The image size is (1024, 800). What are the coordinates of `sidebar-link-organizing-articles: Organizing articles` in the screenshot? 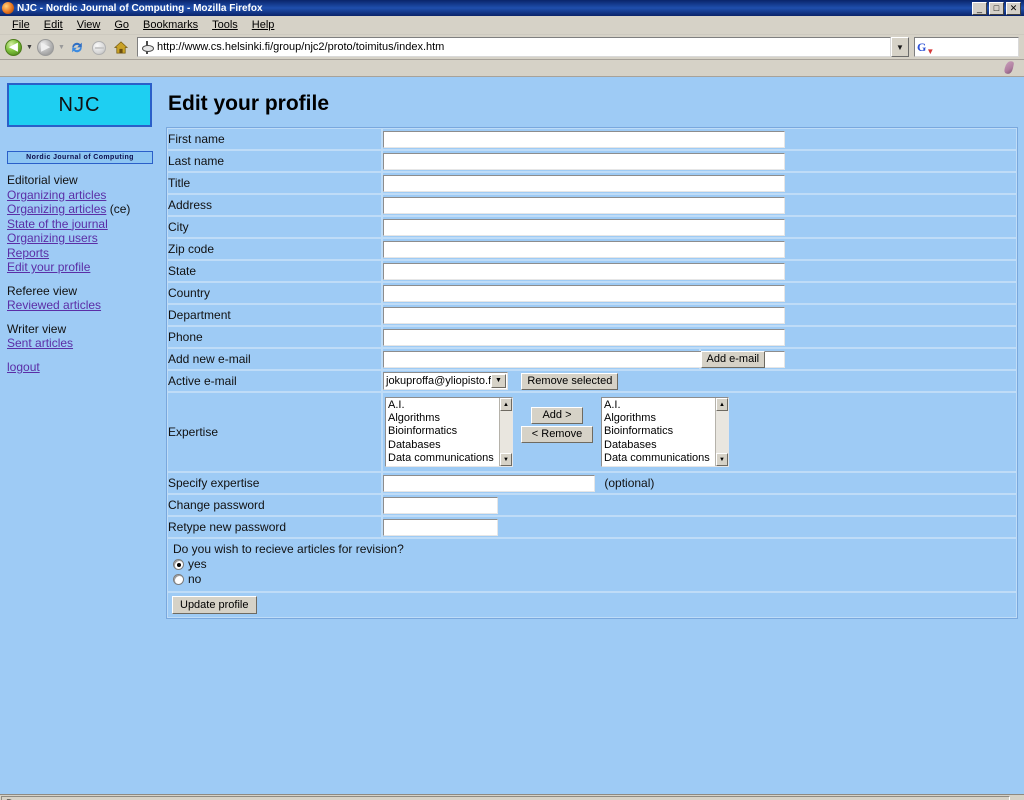 It's located at (56, 195).